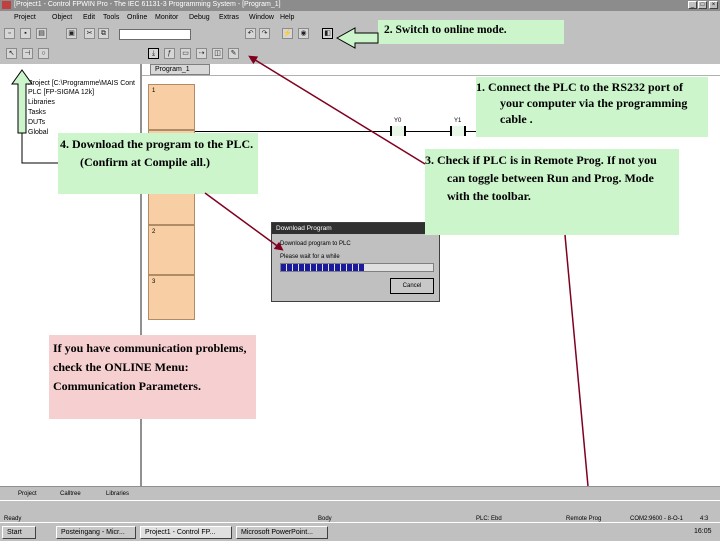 This screenshot has width=720, height=541. Describe the element at coordinates (70, 494) in the screenshot. I see `tab-calltree: Calltree` at that location.